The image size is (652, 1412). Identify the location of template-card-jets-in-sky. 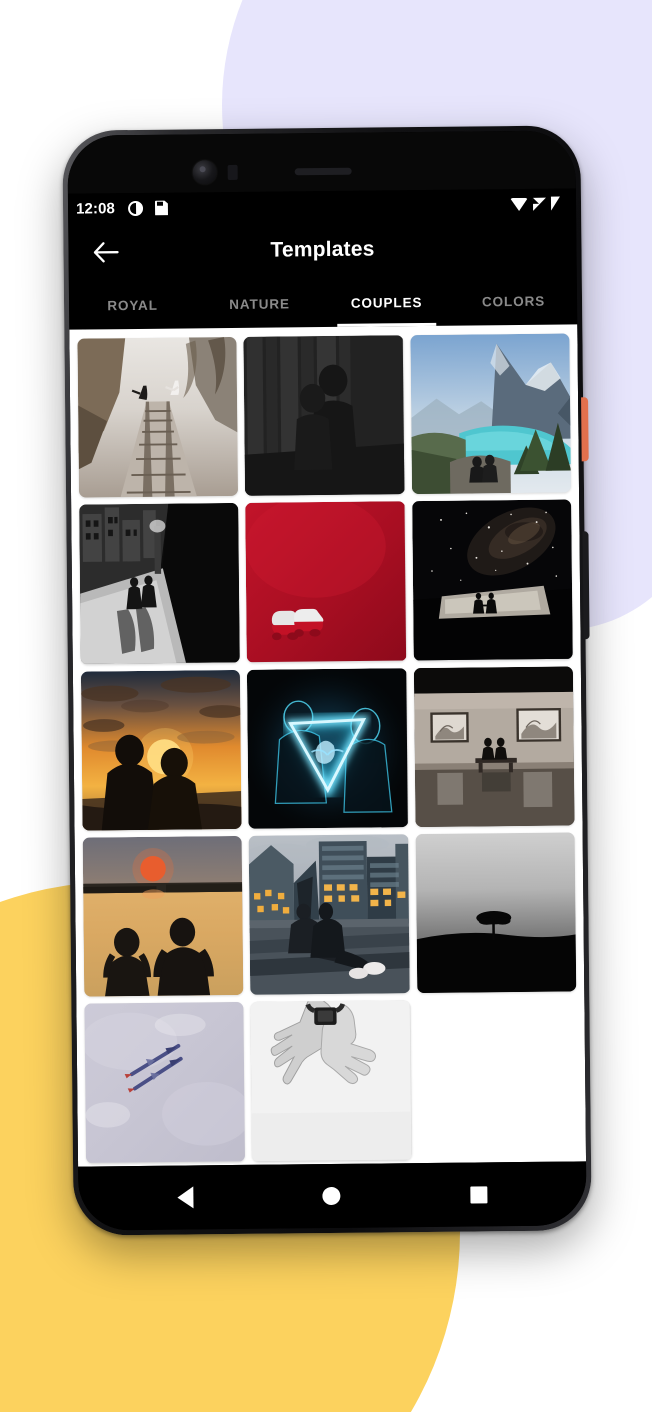
(165, 1083).